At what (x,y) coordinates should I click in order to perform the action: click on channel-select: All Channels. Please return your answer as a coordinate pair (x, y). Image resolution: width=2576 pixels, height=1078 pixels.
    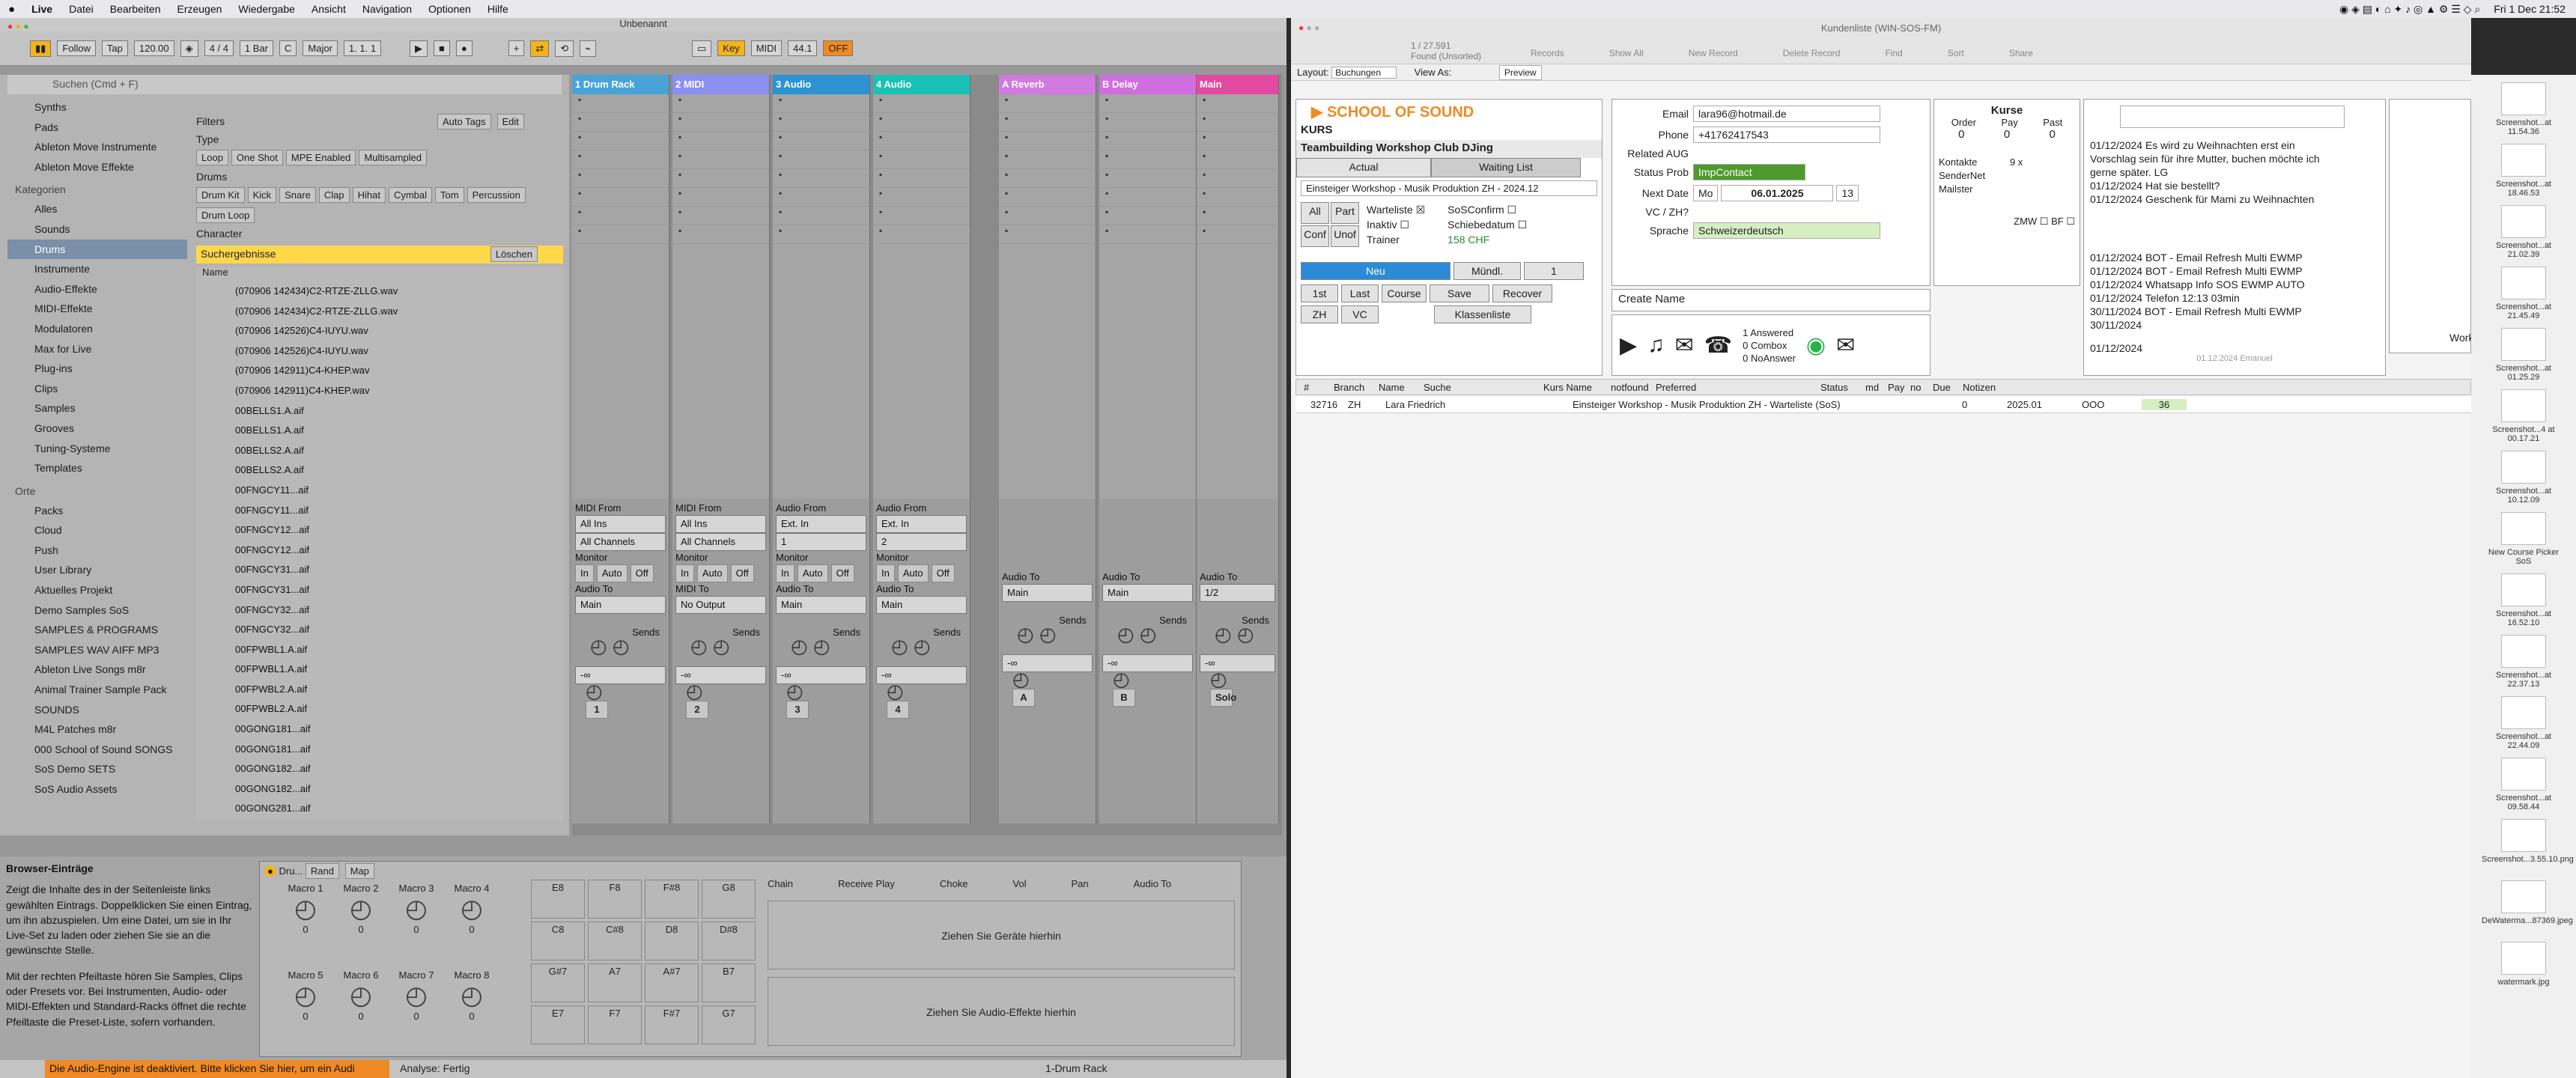
    Looking at the image, I should click on (720, 542).